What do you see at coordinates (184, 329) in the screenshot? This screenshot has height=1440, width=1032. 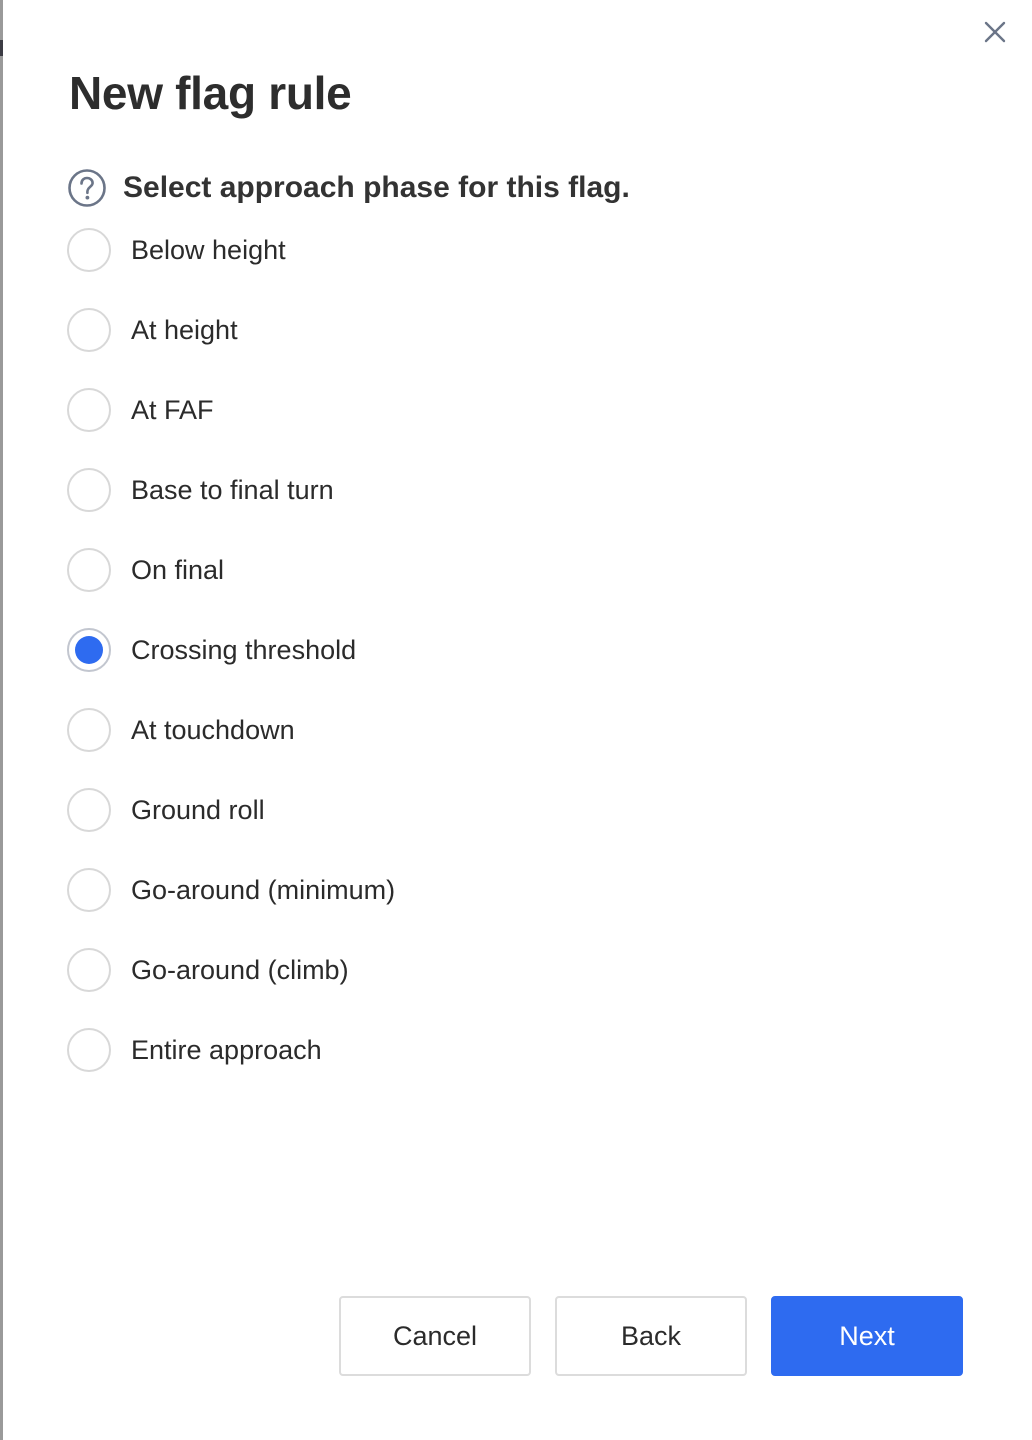 I see `radio-label: At height` at bounding box center [184, 329].